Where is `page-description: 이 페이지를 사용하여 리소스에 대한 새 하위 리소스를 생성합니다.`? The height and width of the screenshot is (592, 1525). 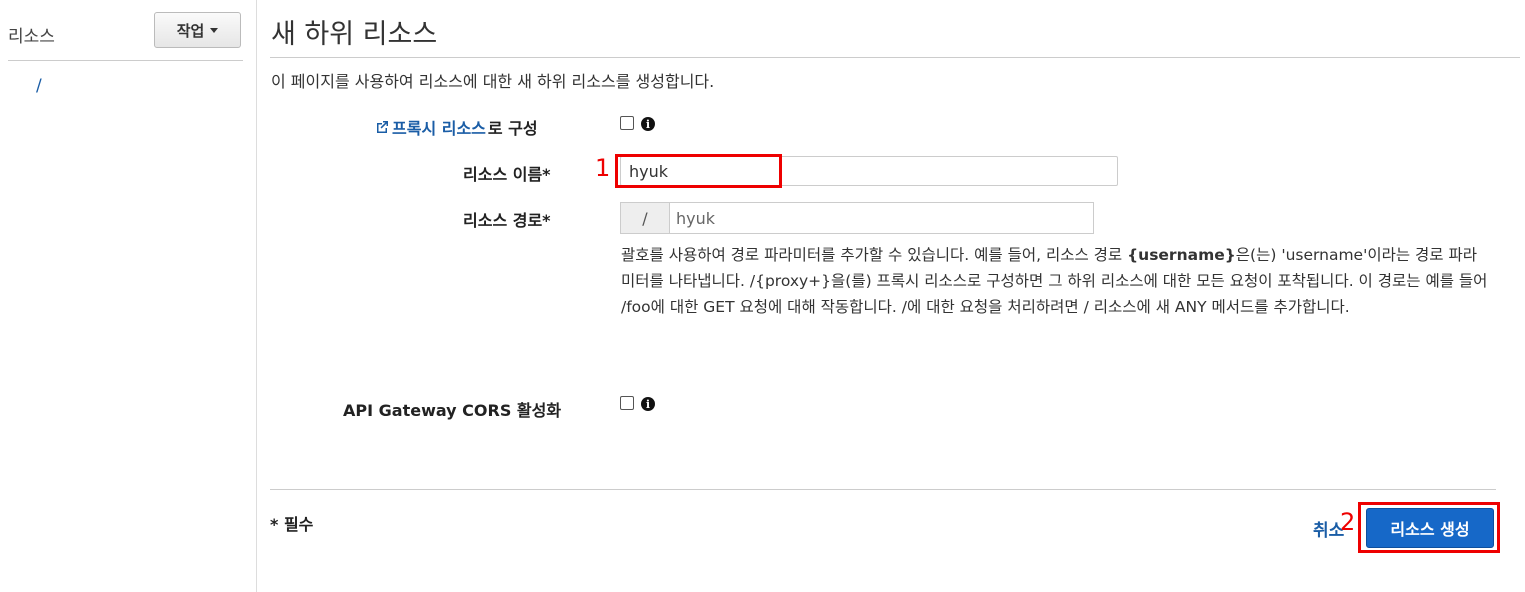
page-description: 이 페이지를 사용하여 리소스에 대한 새 하위 리소스를 생성합니다. is located at coordinates (493, 81).